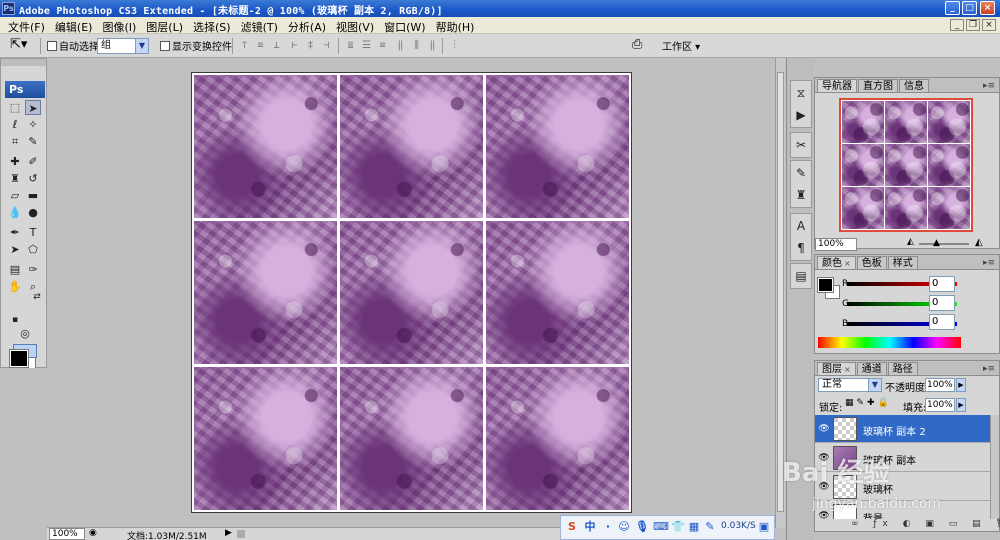  I want to click on lasso-tool-icon: ℓ, so click(15, 124).